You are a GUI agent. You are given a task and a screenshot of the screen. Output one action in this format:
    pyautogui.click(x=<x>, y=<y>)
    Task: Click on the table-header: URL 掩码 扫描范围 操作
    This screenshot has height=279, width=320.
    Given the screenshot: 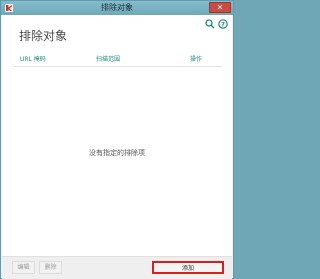 What is the action you would take?
    pyautogui.click(x=118, y=61)
    